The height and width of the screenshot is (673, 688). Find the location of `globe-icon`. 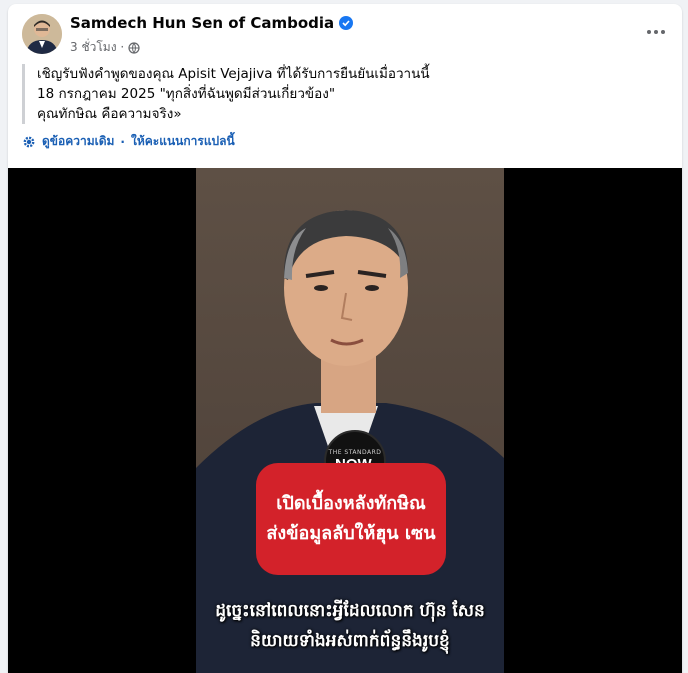

globe-icon is located at coordinates (134, 47).